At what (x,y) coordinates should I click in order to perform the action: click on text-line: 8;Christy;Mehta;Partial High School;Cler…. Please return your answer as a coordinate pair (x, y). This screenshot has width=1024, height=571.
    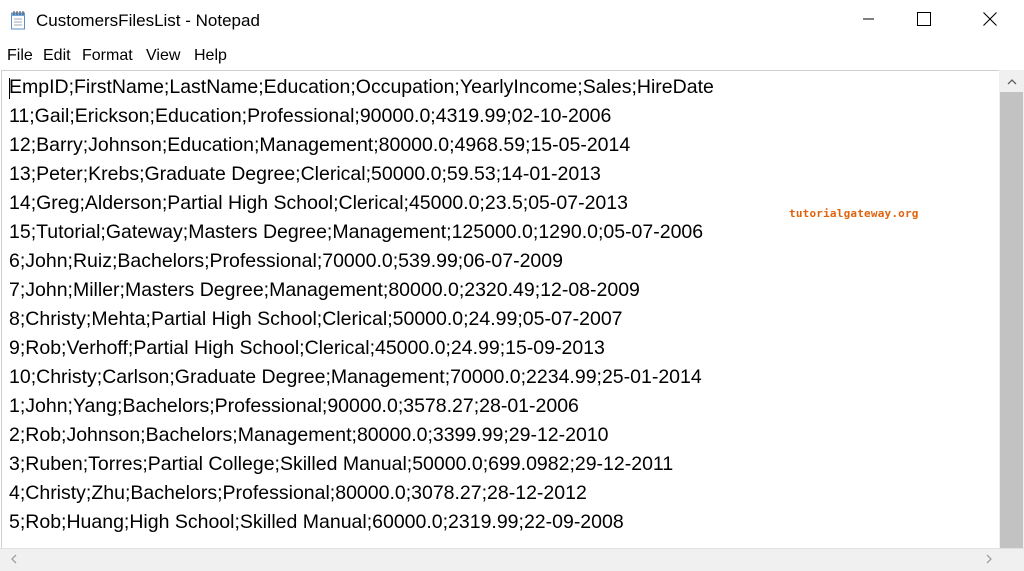
    Looking at the image, I should click on (316, 319).